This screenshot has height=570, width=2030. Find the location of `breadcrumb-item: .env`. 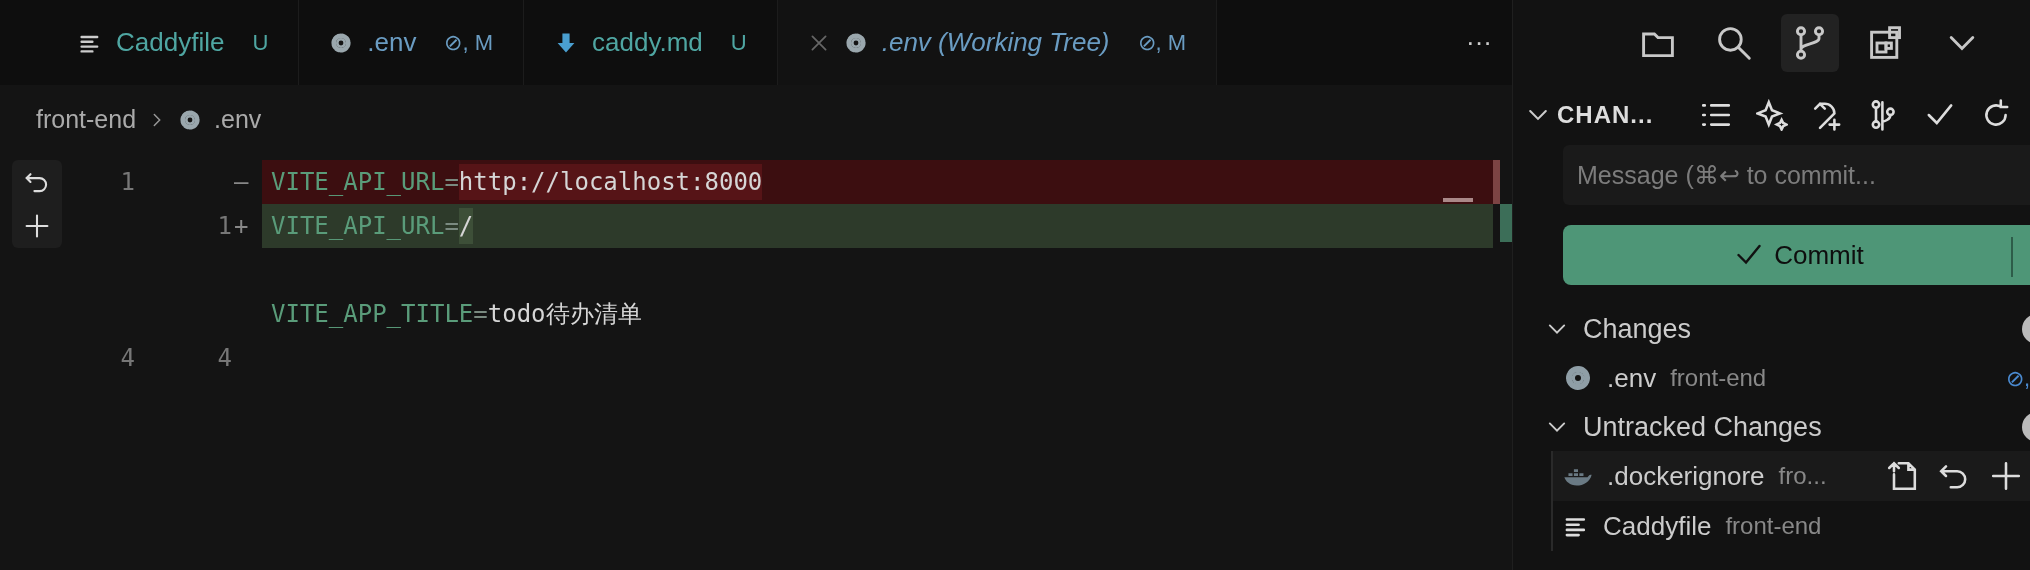

breadcrumb-item: .env is located at coordinates (238, 120).